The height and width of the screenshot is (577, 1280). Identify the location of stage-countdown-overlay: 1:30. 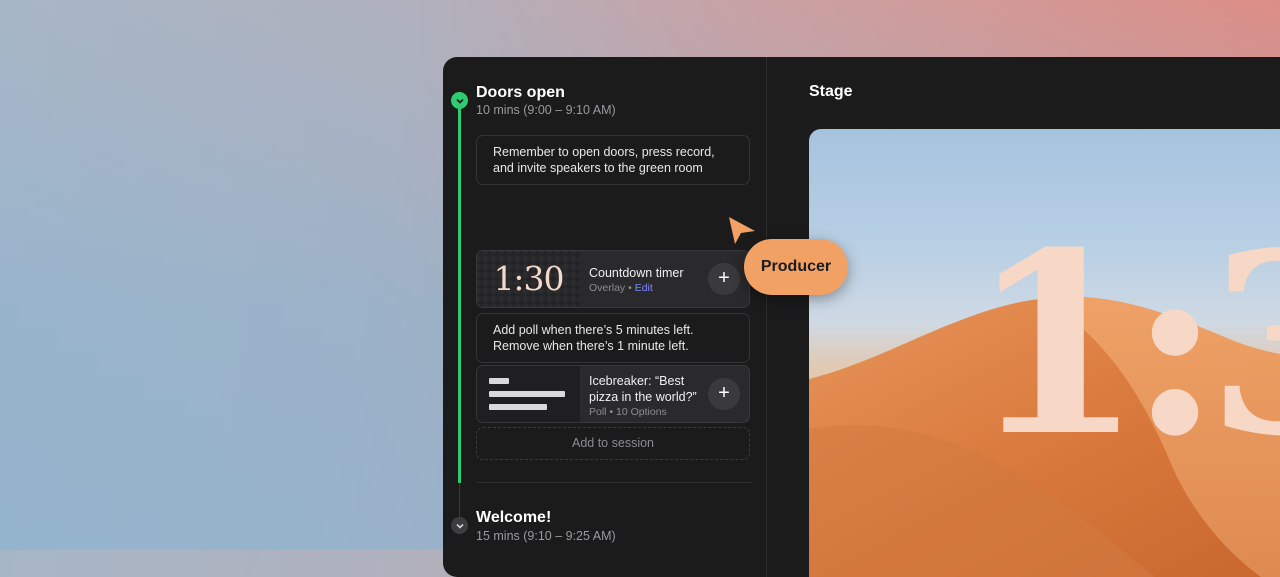
(1124, 344).